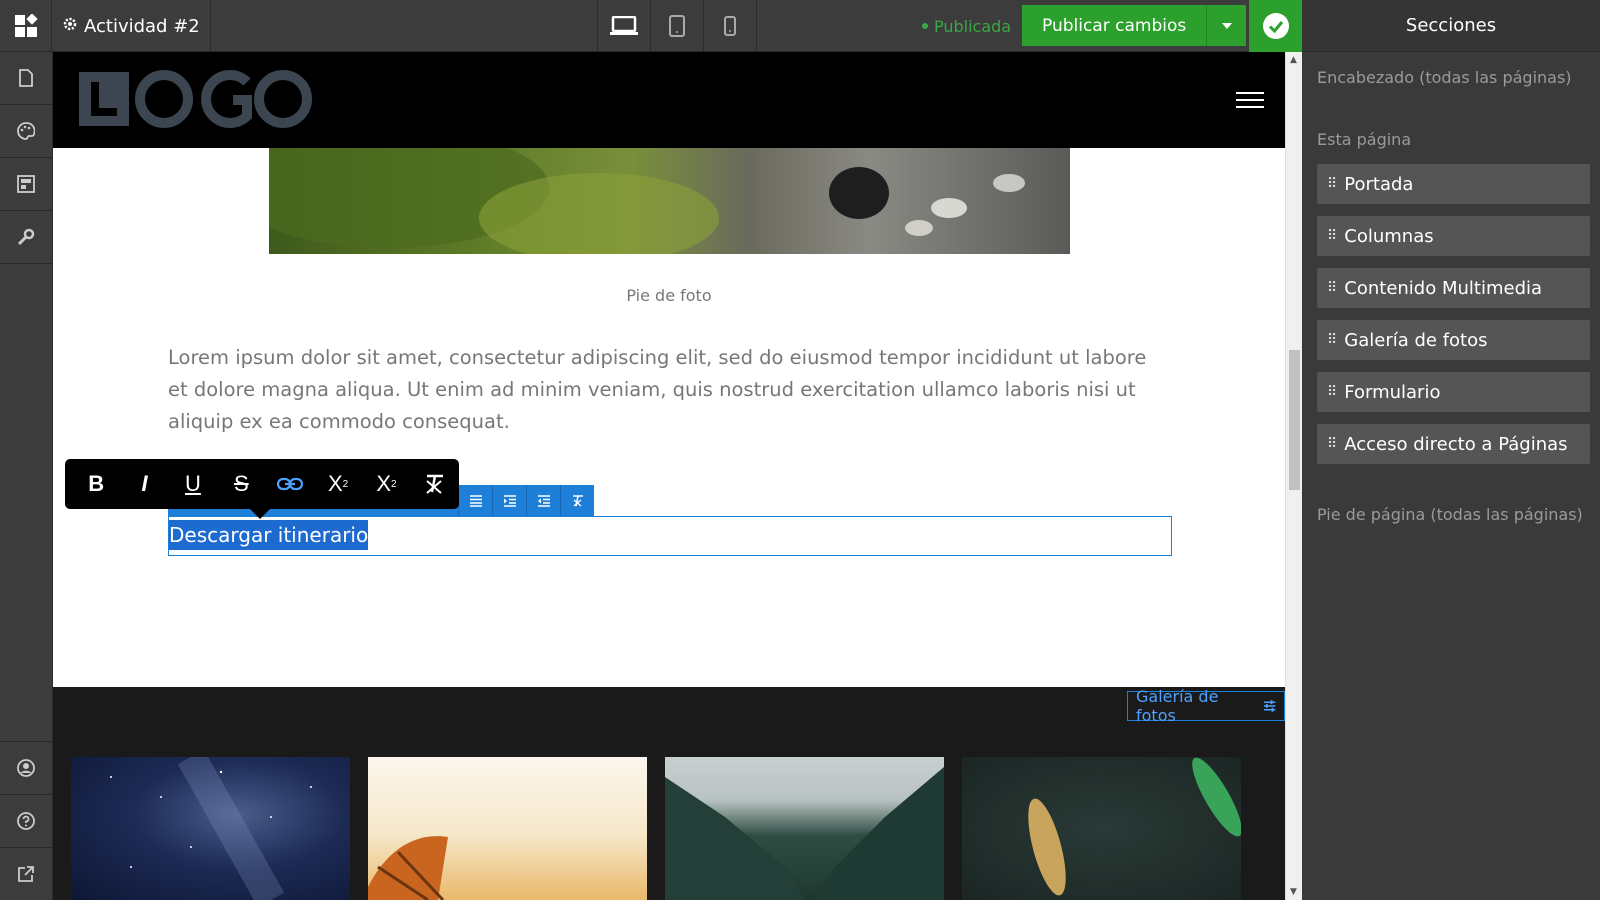 The height and width of the screenshot is (900, 1600). I want to click on status-dot-icon, so click(925, 26).